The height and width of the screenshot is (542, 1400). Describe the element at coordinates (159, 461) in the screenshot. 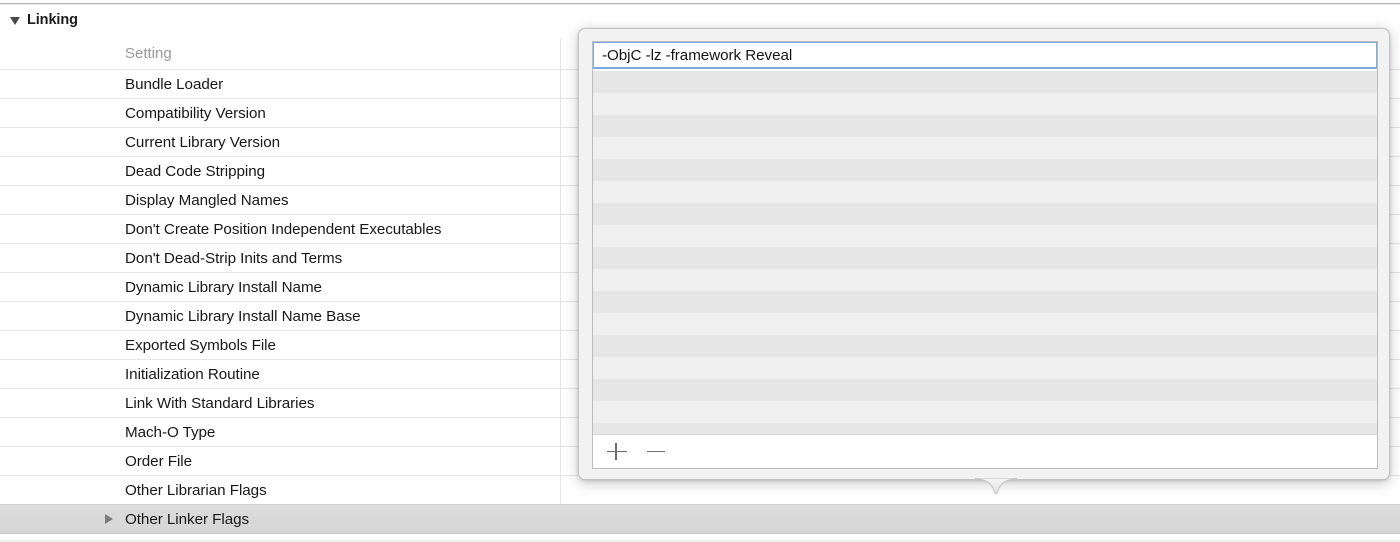

I see `setting-label: Order File` at that location.